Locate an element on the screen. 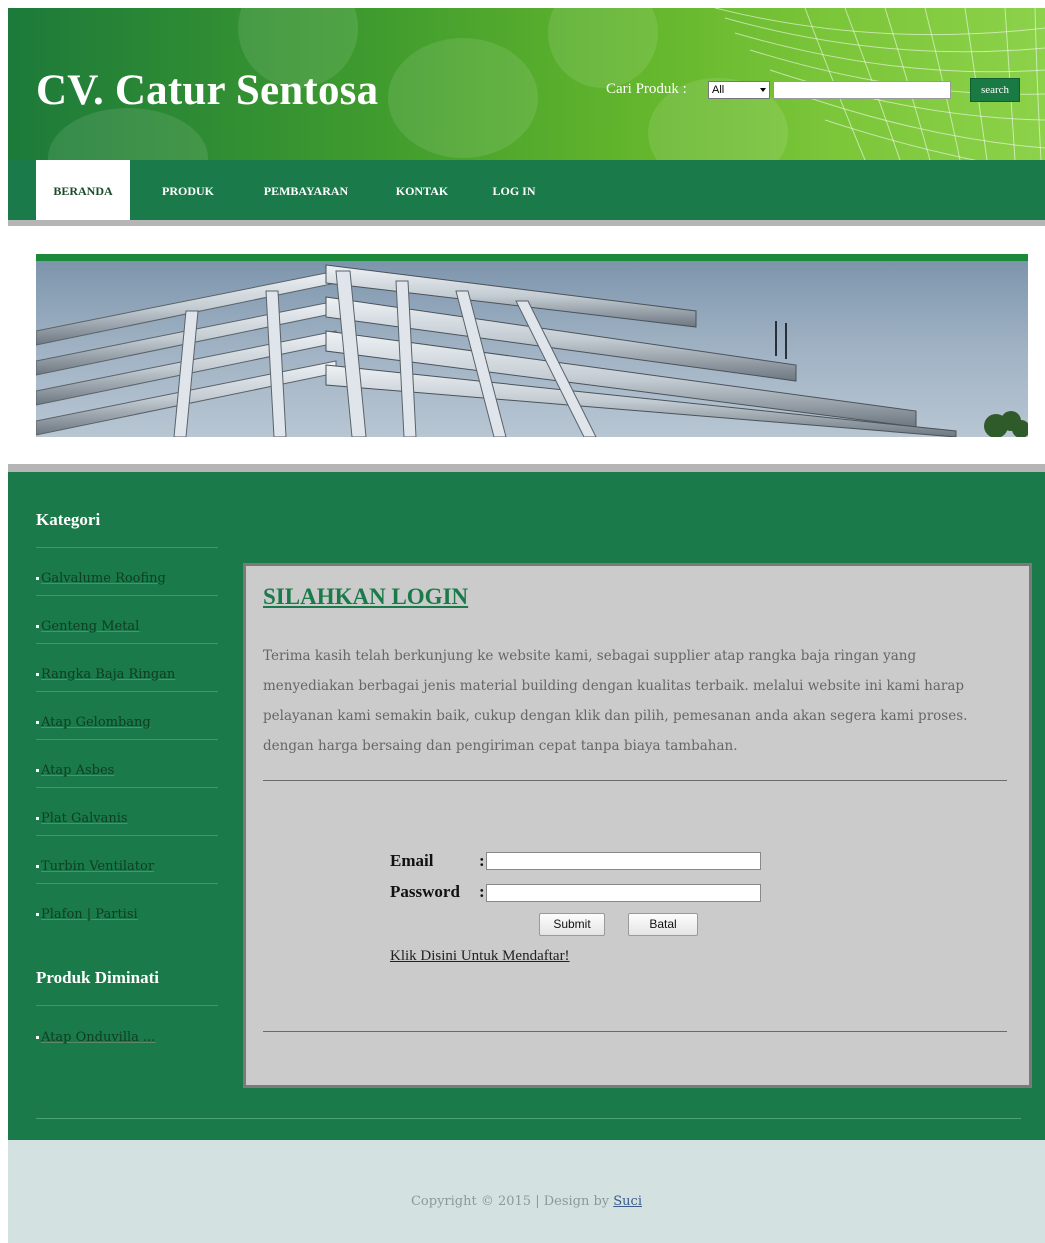 Image resolution: width=1045 pixels, height=1243 pixels. sidebar-item-galvalume-roofing: Galvalume Roofing is located at coordinates (127, 578).